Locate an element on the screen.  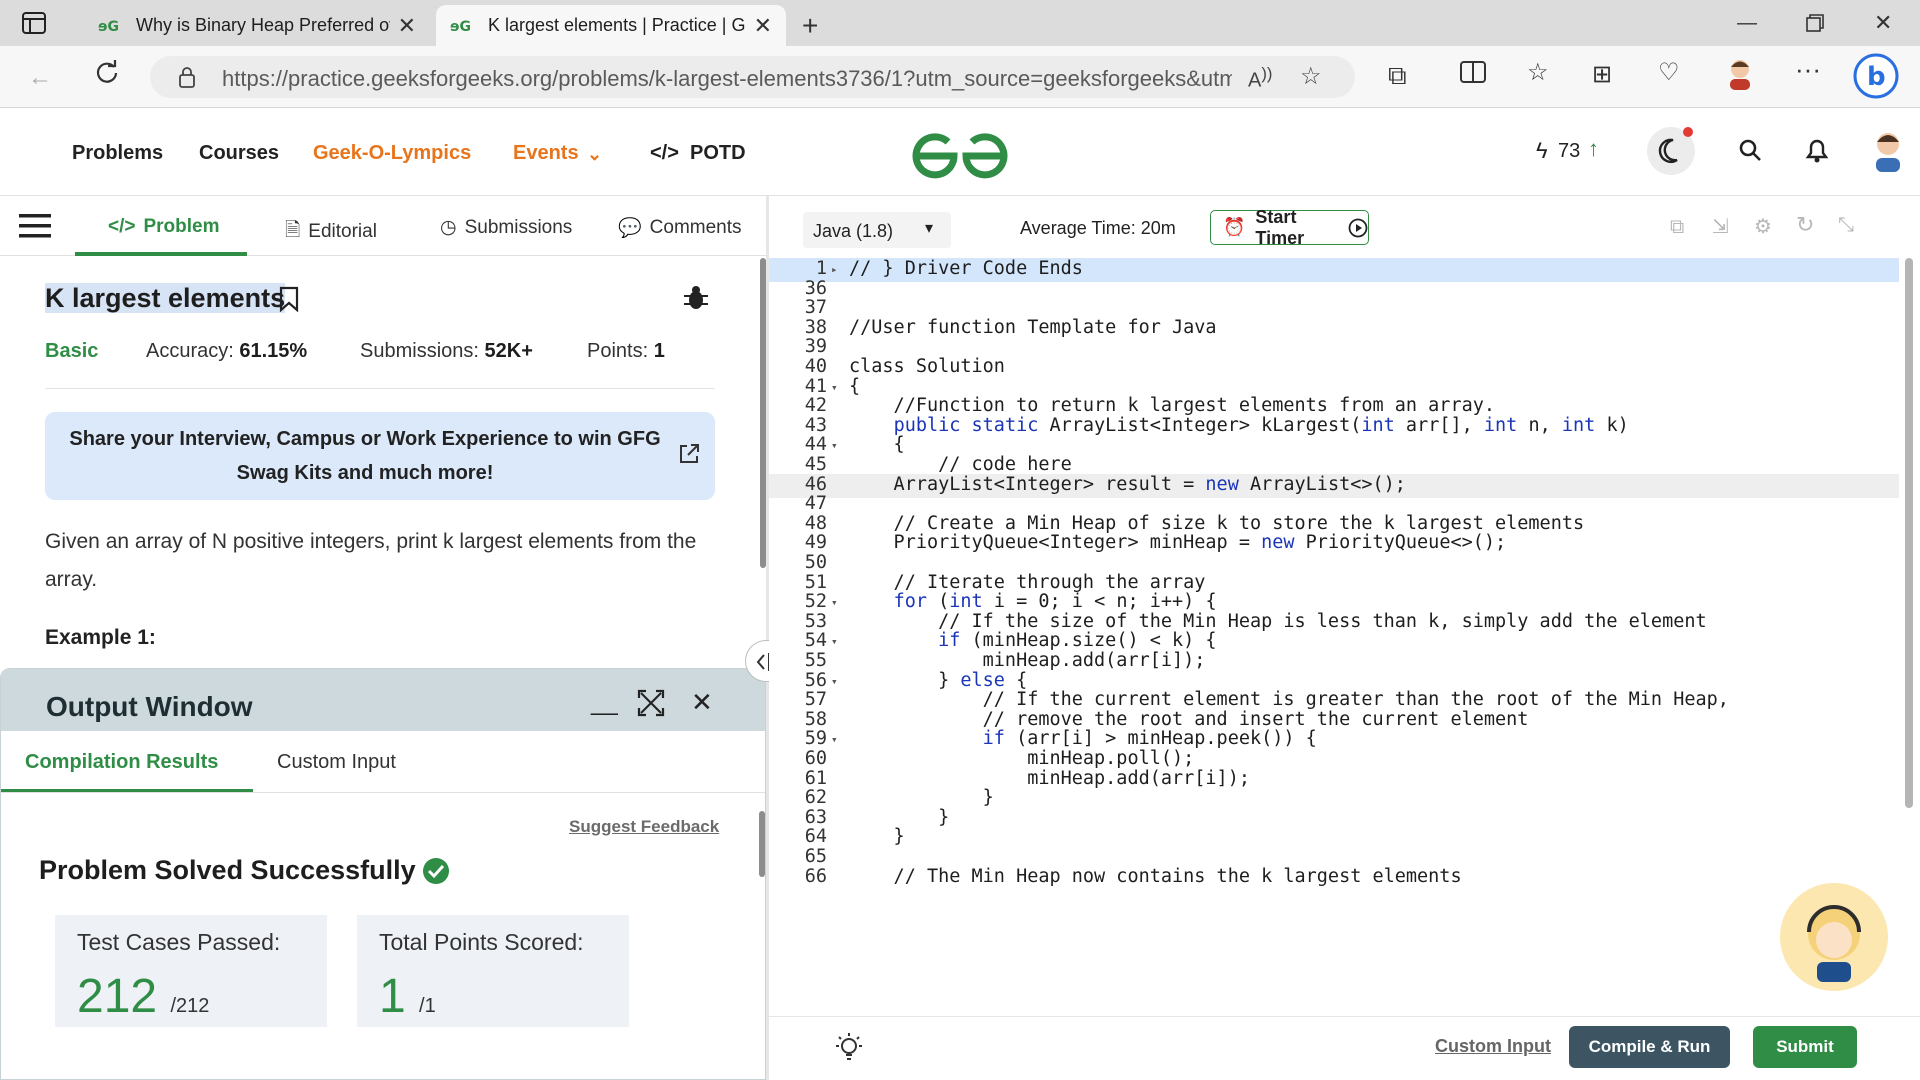
expand-icon is located at coordinates (651, 703).